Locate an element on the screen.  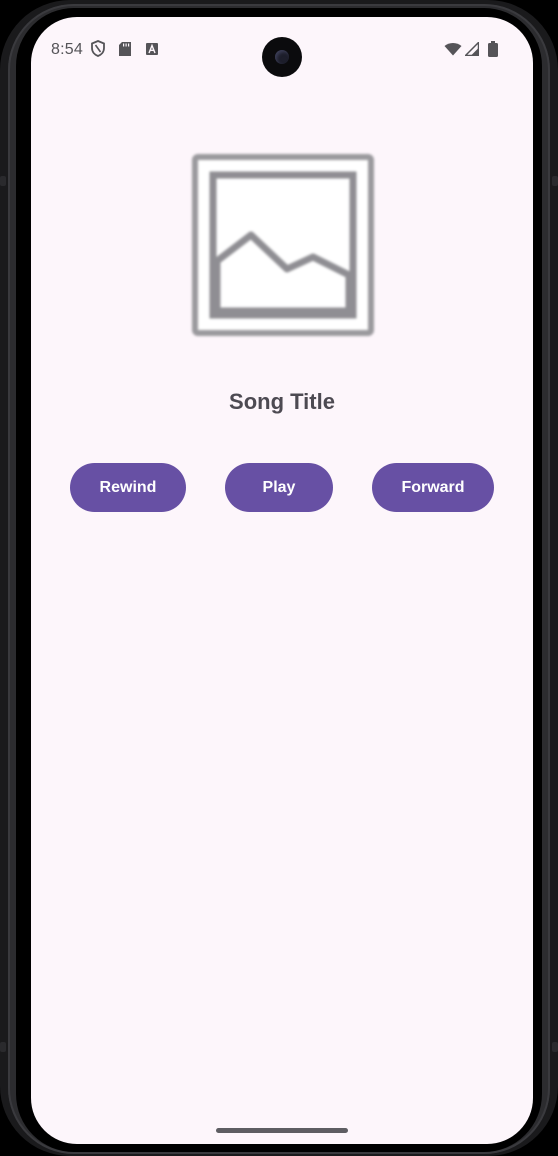
home-indicator is located at coordinates (282, 1130).